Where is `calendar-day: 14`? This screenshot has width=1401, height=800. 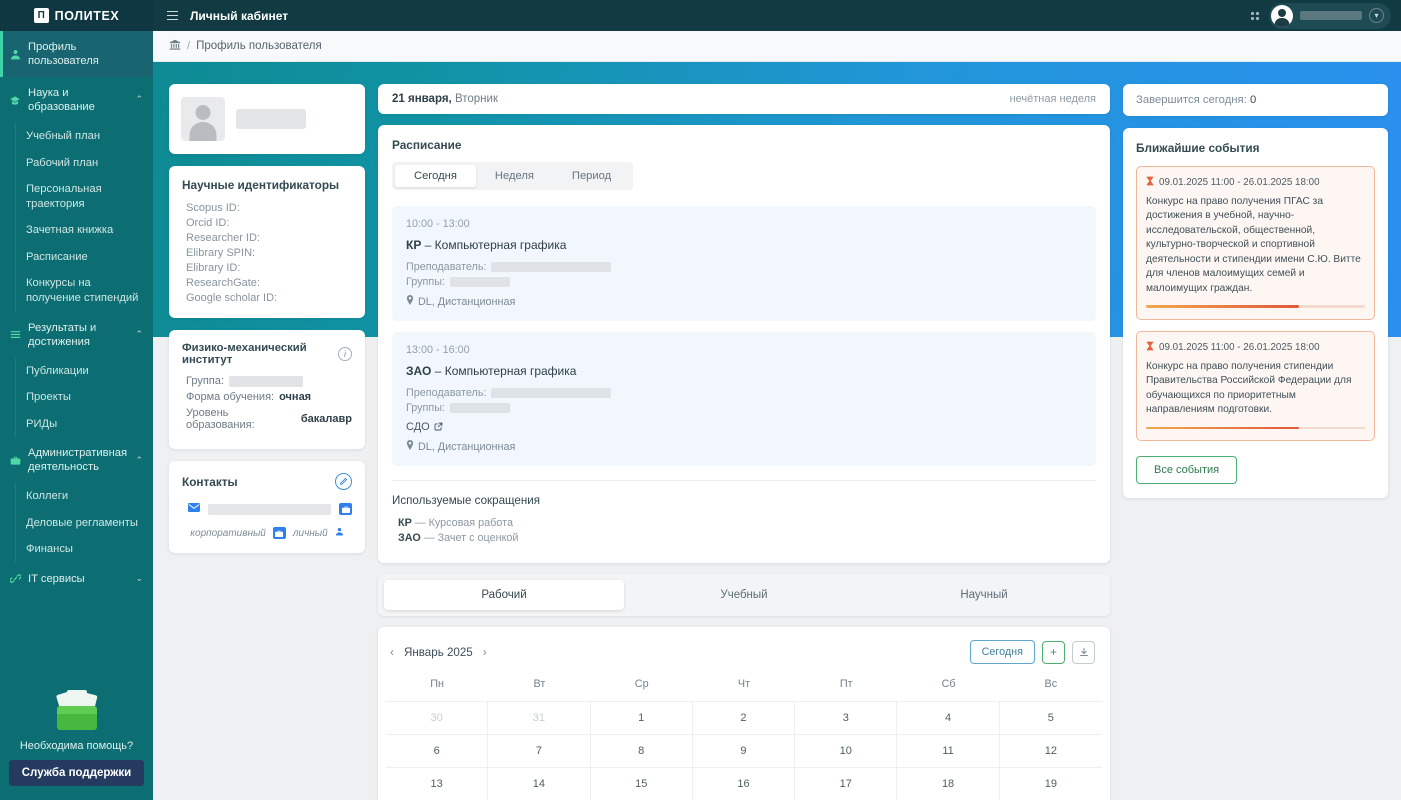
calendar-day: 14 is located at coordinates (539, 783).